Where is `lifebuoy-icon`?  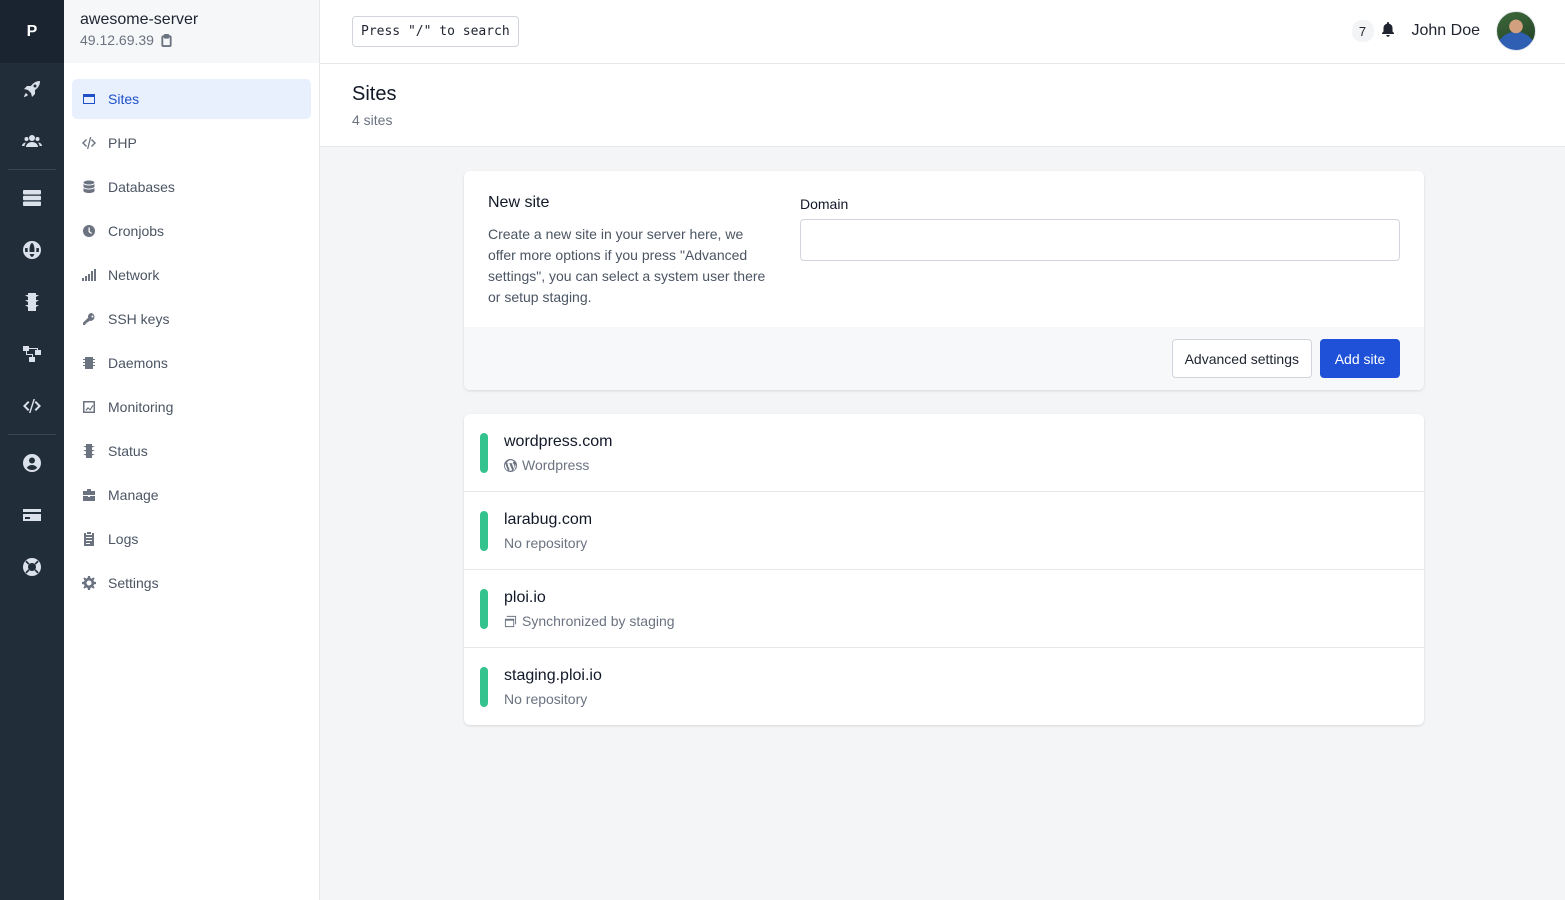
lifebuoy-icon is located at coordinates (32, 567).